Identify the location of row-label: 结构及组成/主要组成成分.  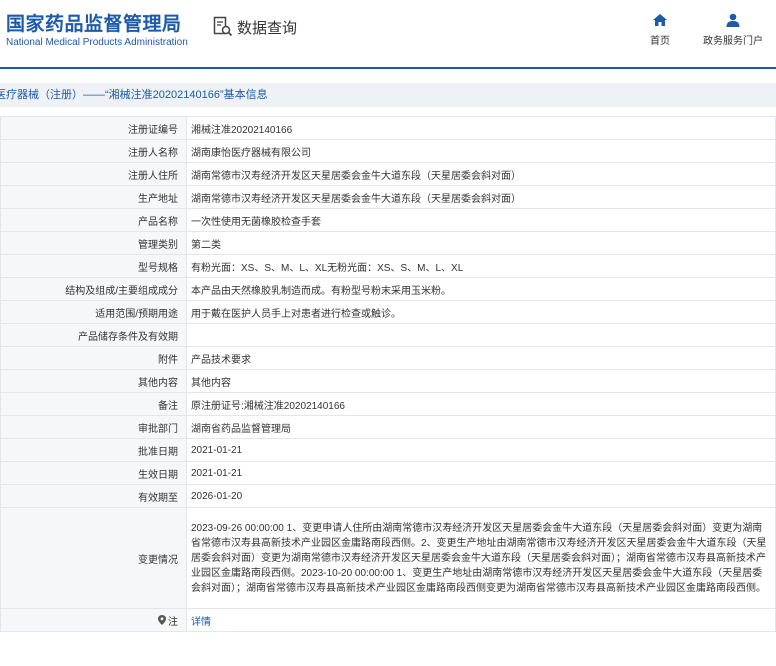
(93, 289).